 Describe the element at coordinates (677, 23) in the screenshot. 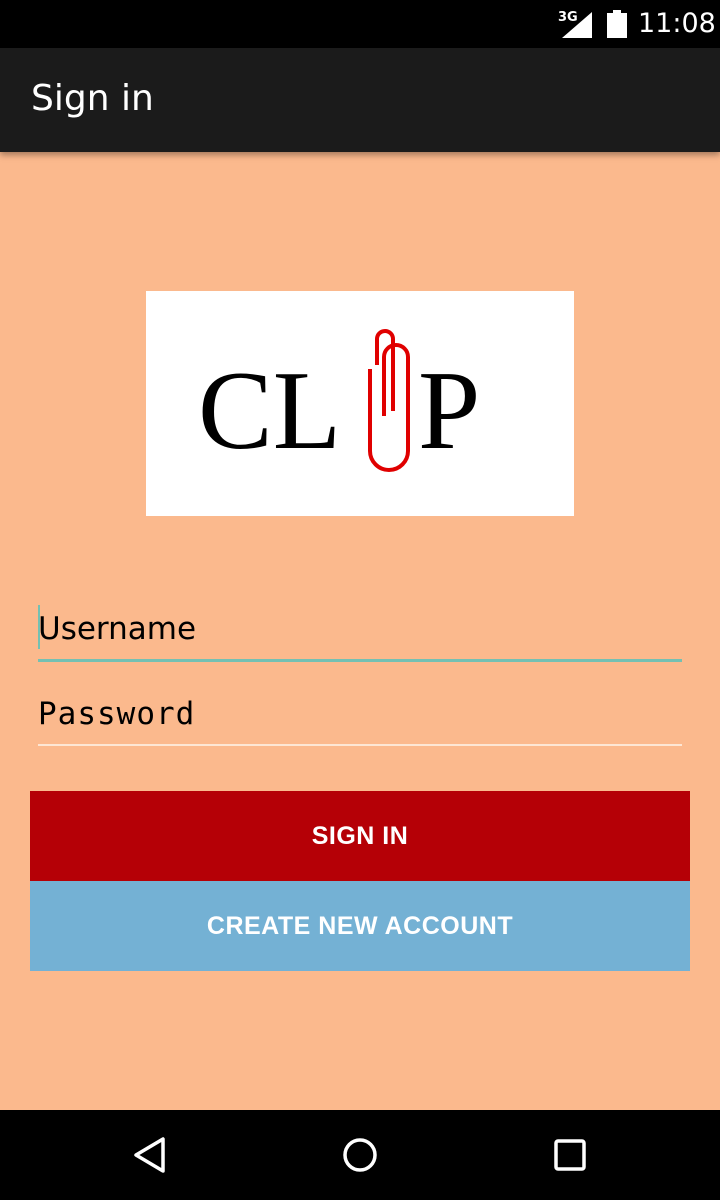

I see `clock: 11:08` at that location.